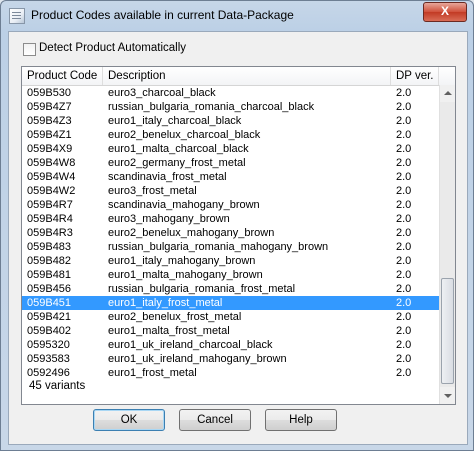 The width and height of the screenshot is (474, 451). Describe the element at coordinates (48, 345) in the screenshot. I see `product-code-cell: 0595320` at that location.